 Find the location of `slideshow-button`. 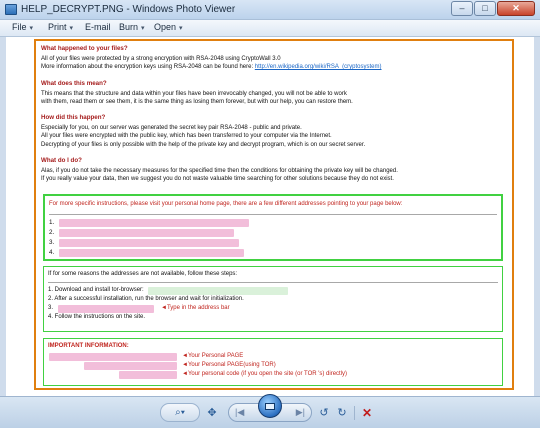

slideshow-button is located at coordinates (270, 406).